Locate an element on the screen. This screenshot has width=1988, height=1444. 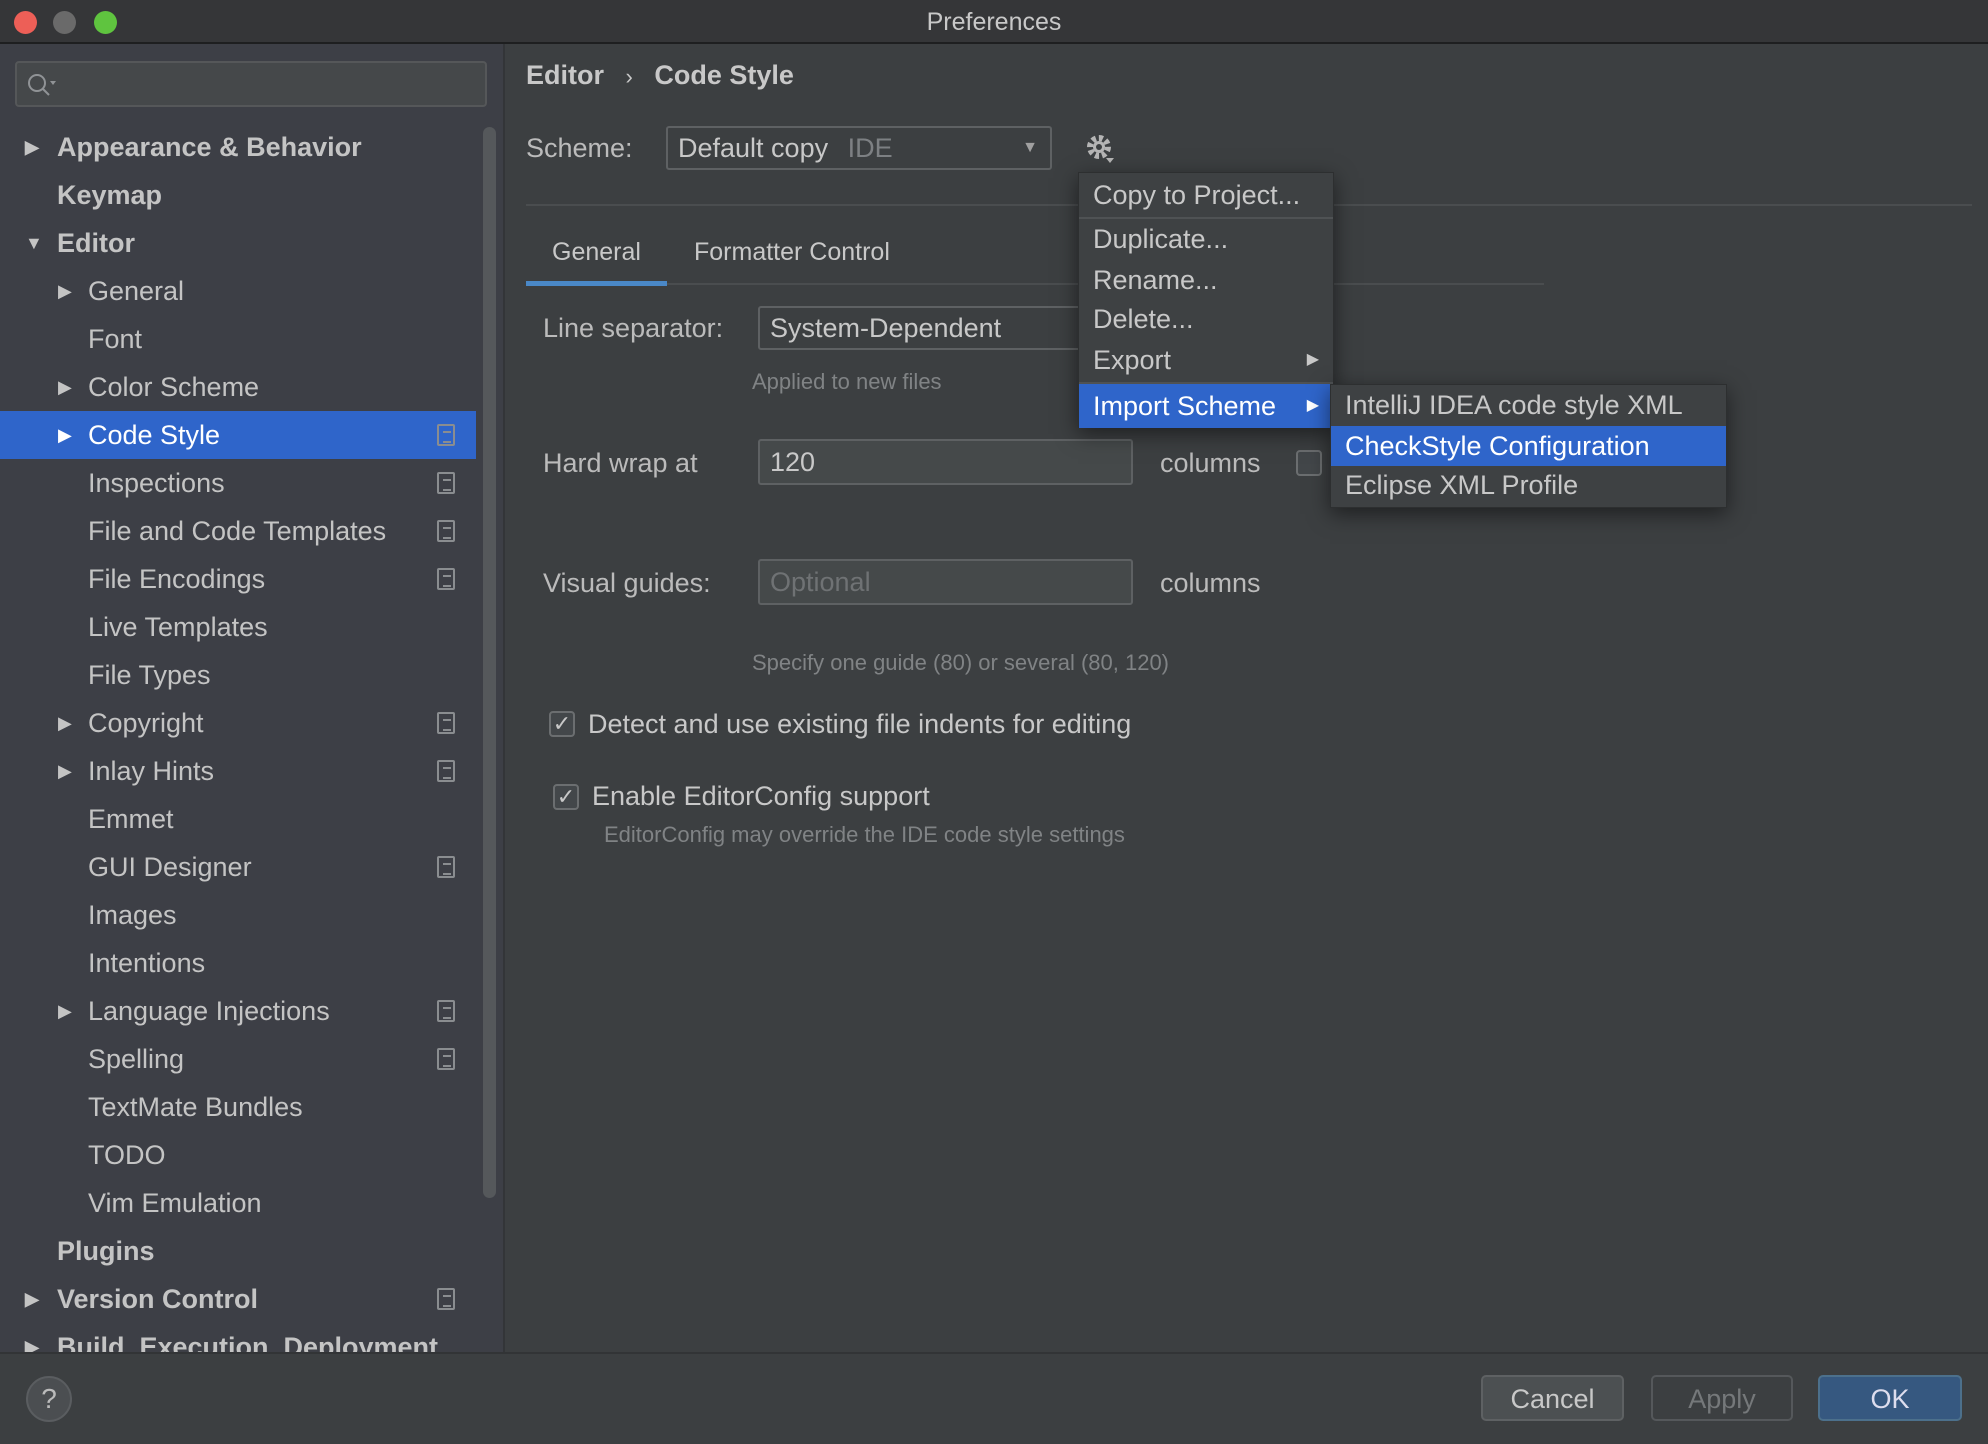
sidebar-item-code-style: ▶ Code Style is located at coordinates (238, 435).